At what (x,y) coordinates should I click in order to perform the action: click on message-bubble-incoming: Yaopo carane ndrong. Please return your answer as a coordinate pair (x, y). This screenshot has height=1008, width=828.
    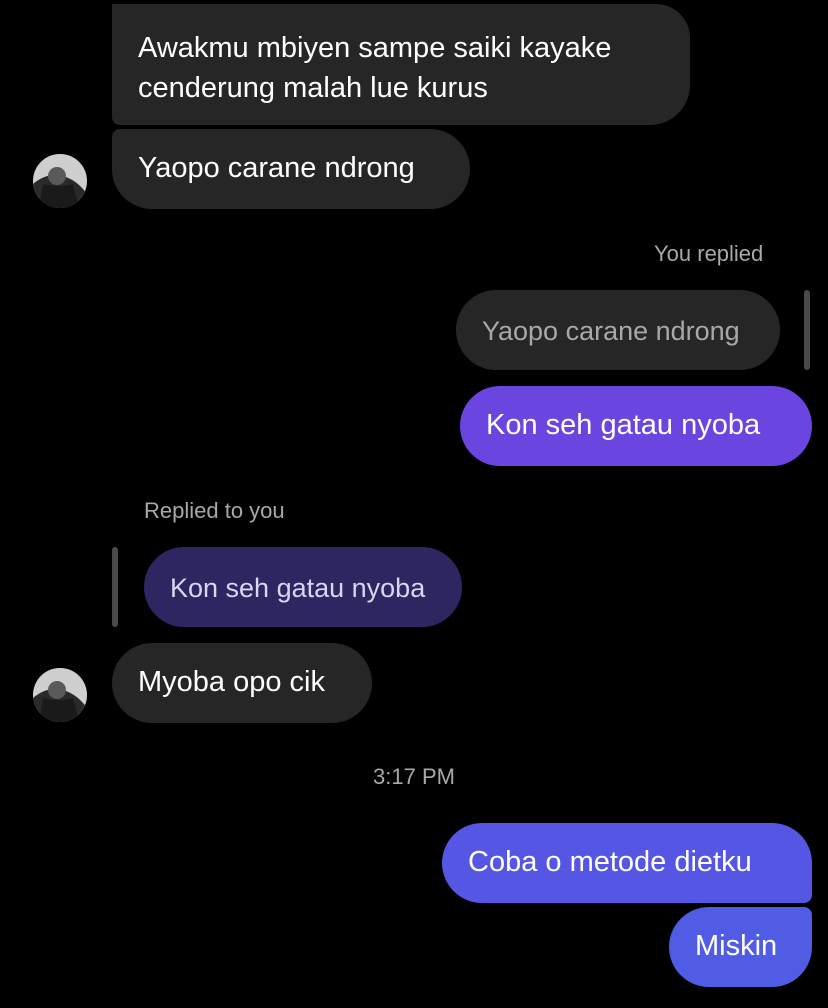
    Looking at the image, I should click on (291, 169).